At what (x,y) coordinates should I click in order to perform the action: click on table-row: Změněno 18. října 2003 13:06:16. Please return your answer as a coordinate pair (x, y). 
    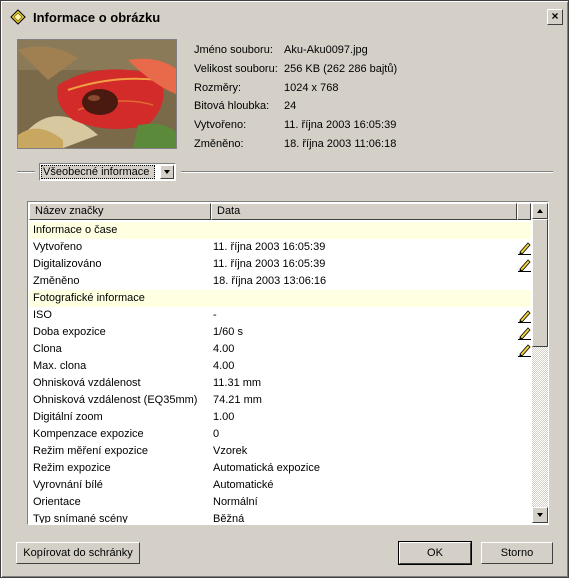
    Looking at the image, I should click on (280, 281).